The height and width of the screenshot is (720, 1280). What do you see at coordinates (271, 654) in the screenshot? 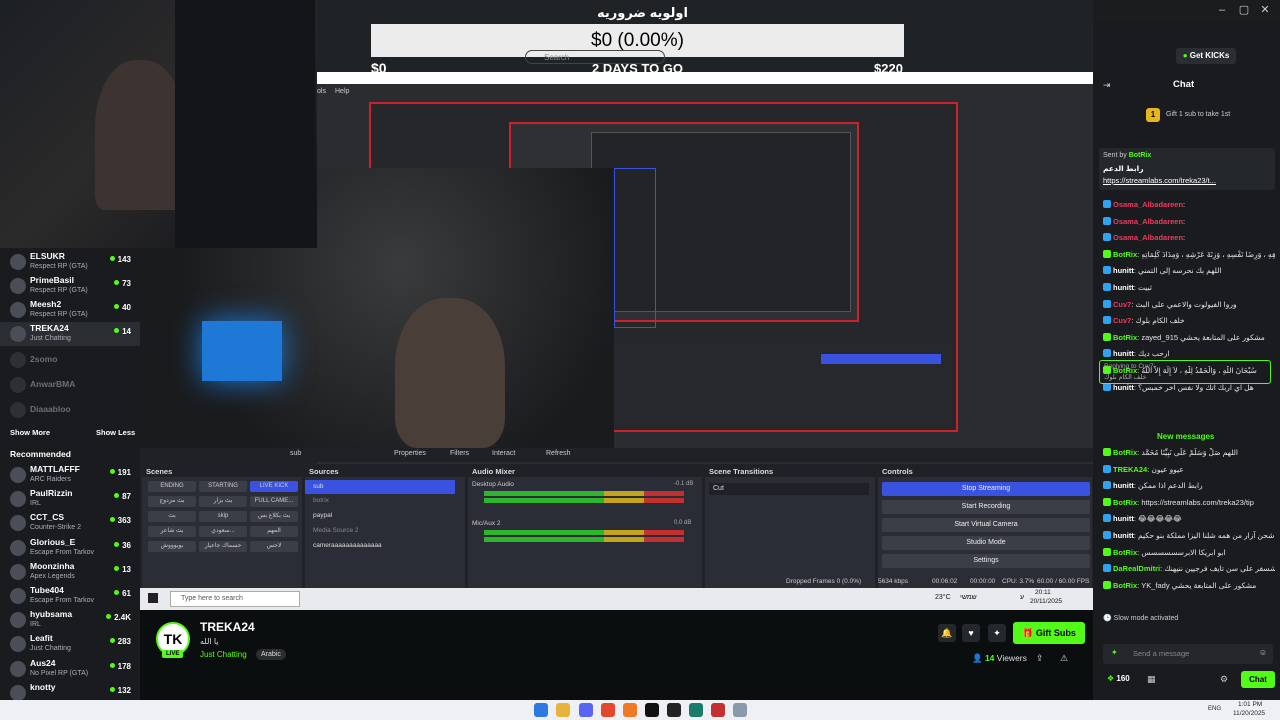
I see `stream-tag: Arabic` at bounding box center [271, 654].